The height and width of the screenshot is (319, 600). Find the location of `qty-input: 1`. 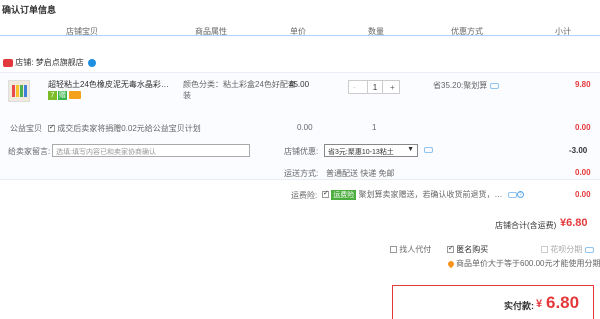

qty-input: 1 is located at coordinates (375, 87).